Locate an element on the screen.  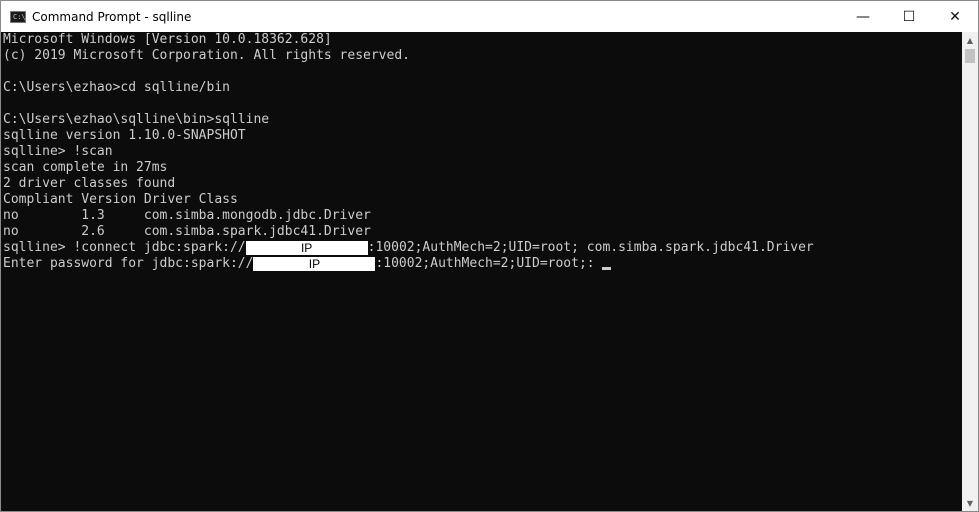
console-line: sqlline version 1.10.0-SNAPSHOT is located at coordinates (124, 135).